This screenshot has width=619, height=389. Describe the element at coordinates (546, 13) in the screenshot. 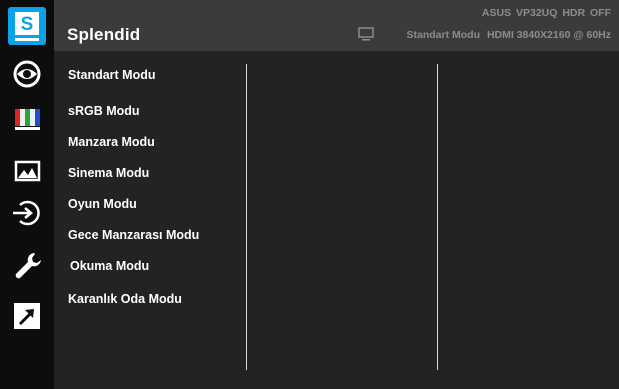

I see `model-status: ASUS VP32UQ HDR OFF` at that location.